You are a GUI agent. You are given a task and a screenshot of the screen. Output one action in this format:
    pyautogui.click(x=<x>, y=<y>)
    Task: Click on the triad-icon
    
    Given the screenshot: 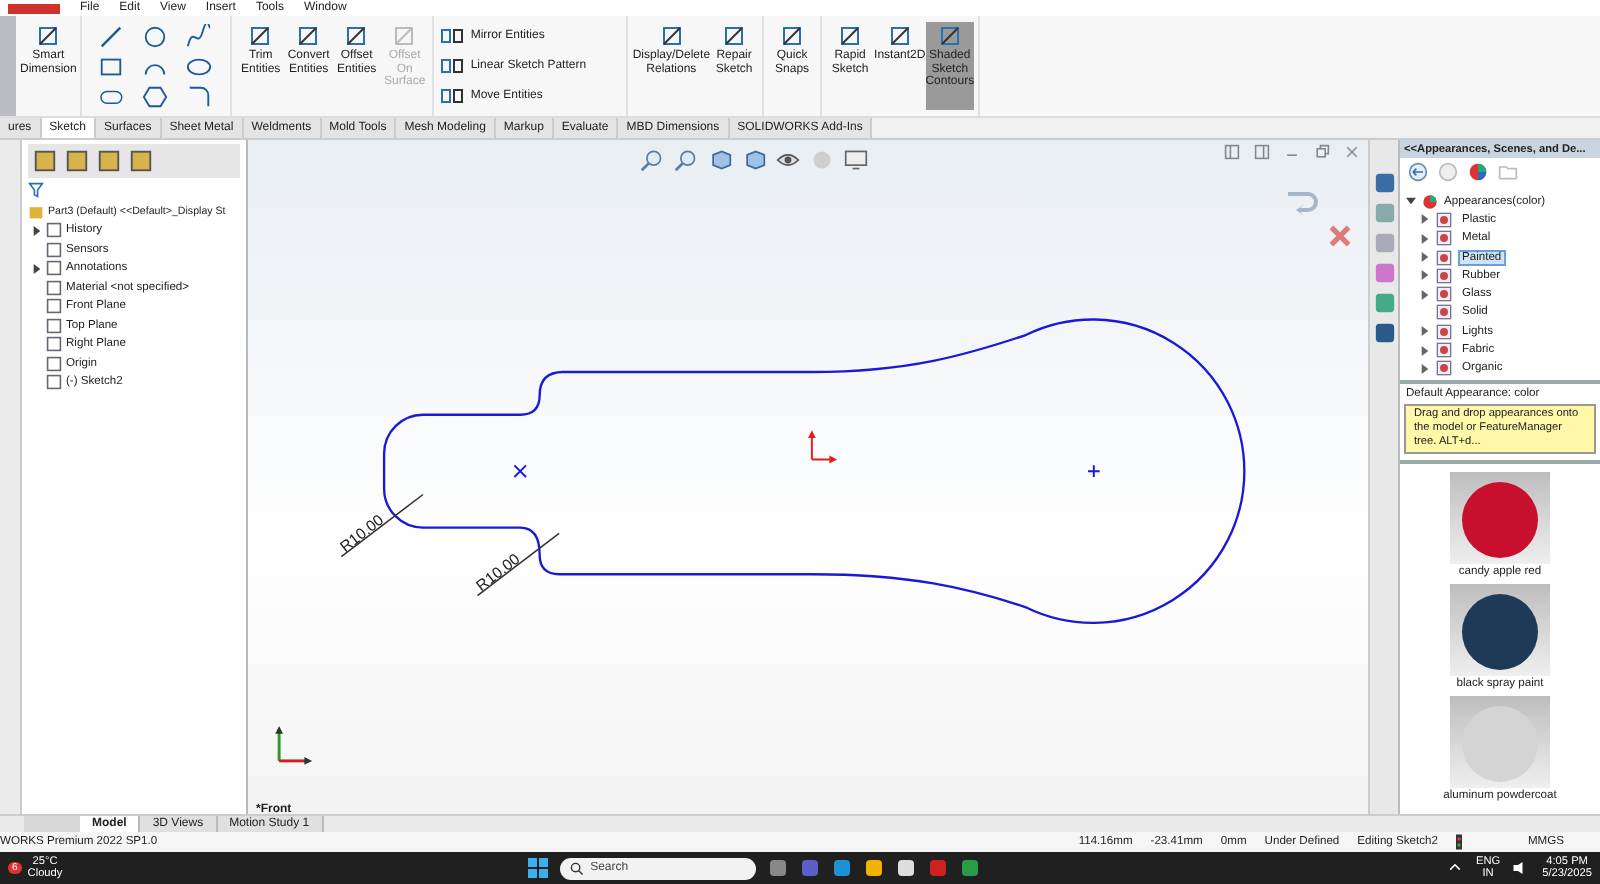 What is the action you would take?
    pyautogui.click(x=294, y=745)
    